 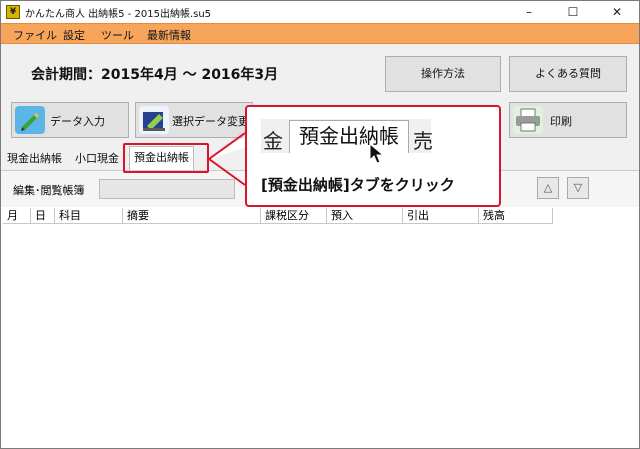 I want to click on zoomed-tab-strip: 金 預金出納帳 売, so click(x=347, y=136).